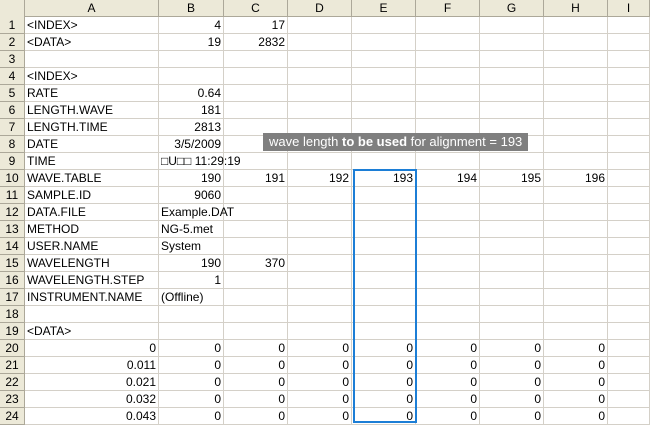 The image size is (650, 425). I want to click on cell-a13: METHOD, so click(92, 229).